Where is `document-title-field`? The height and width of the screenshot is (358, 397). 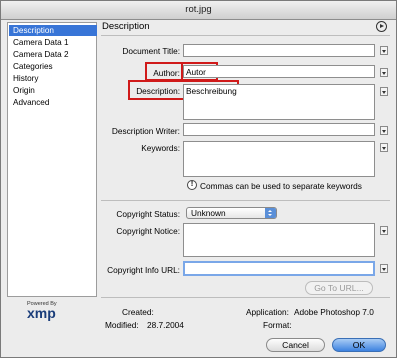
document-title-field is located at coordinates (279, 50).